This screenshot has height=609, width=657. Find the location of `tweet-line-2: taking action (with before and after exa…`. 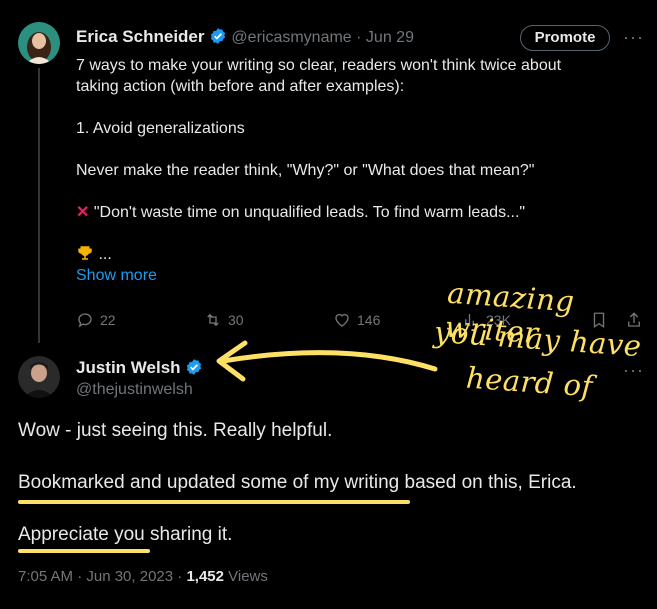

tweet-line-2: taking action (with before and after exa… is located at coordinates (240, 86).